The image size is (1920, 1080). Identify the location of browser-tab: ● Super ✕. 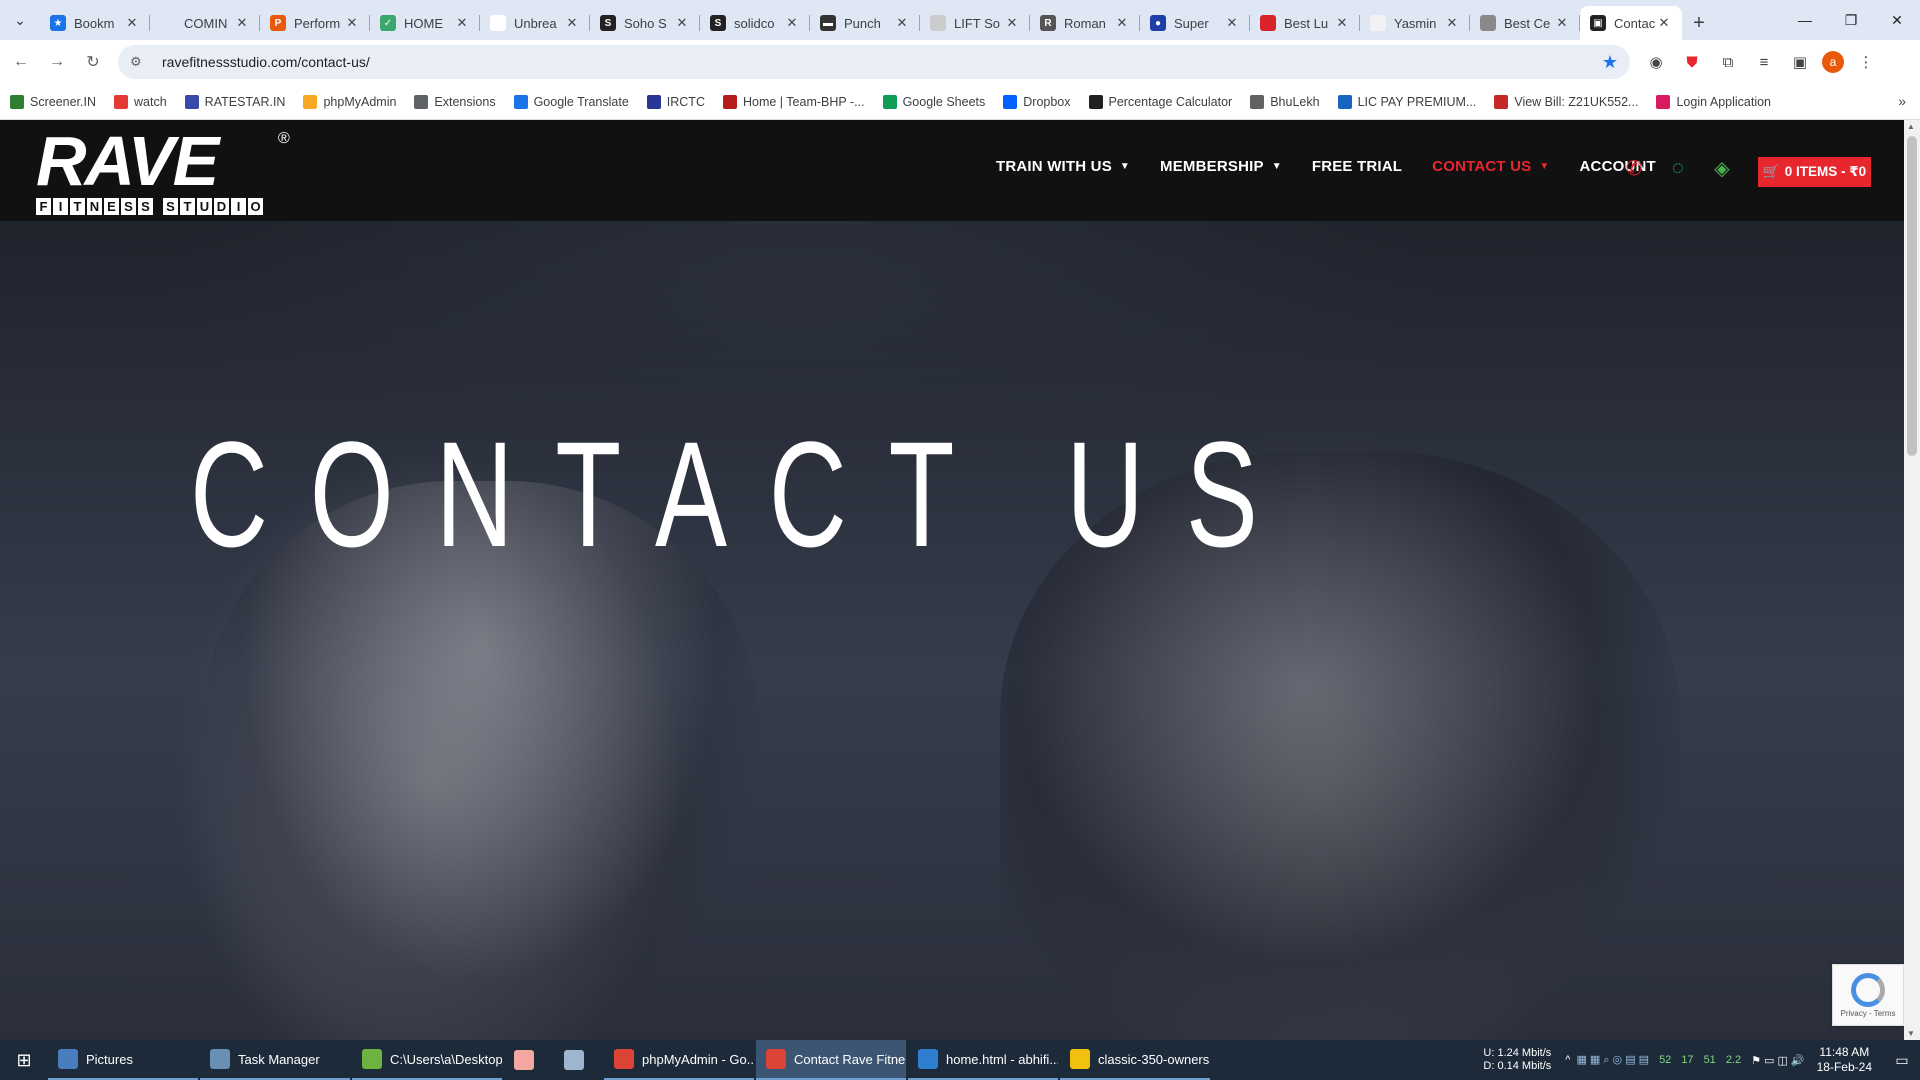
(1195, 23).